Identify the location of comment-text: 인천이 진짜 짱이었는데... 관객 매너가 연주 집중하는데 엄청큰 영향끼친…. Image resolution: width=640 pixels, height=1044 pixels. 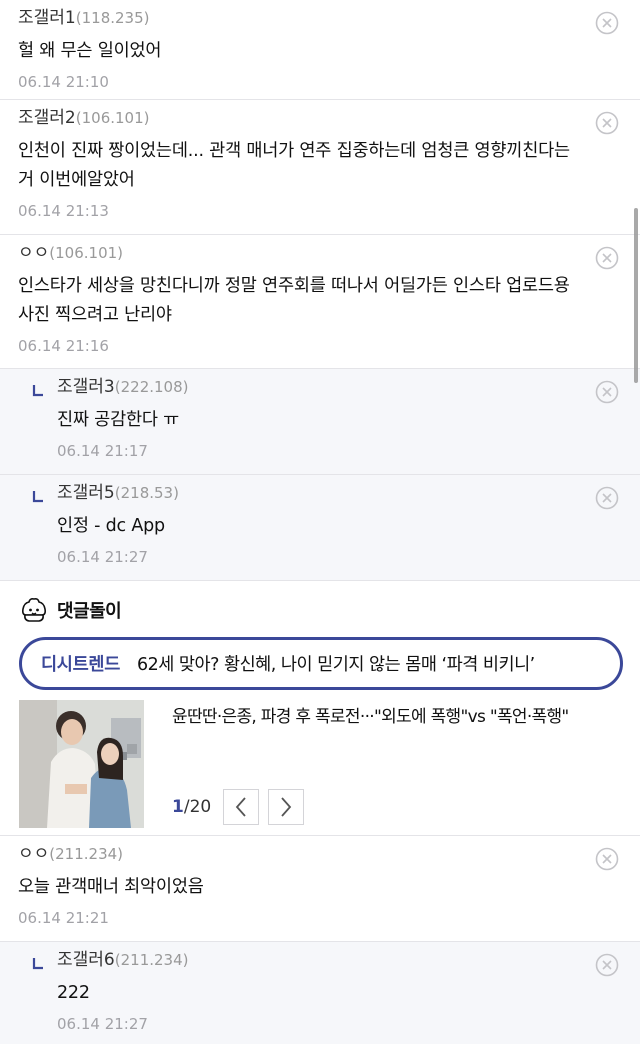
(294, 165).